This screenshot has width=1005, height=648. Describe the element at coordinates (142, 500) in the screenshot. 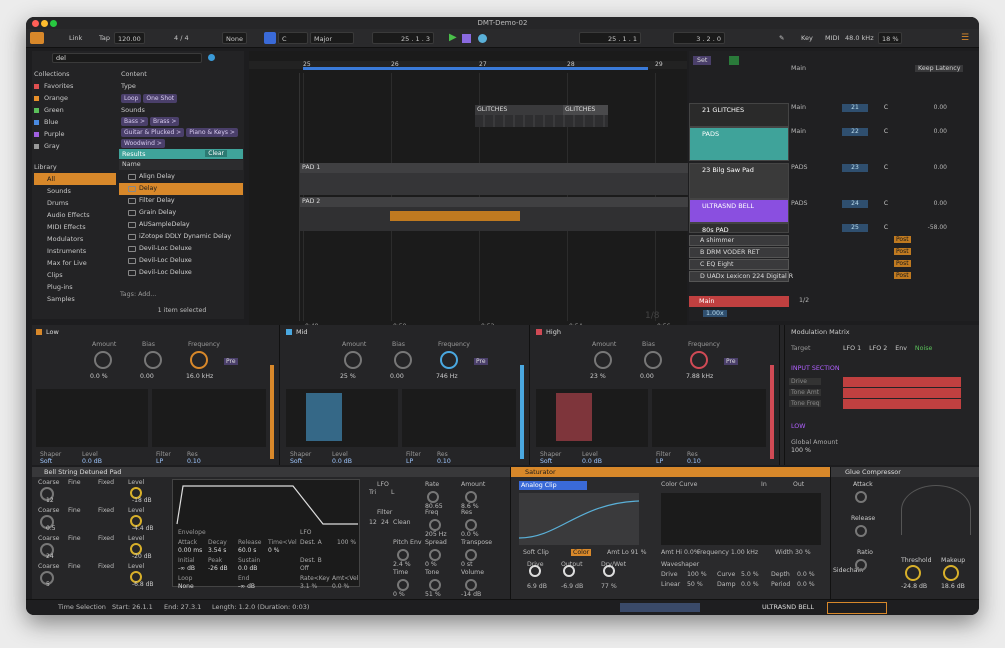

I see `level-value: -18 dB` at that location.